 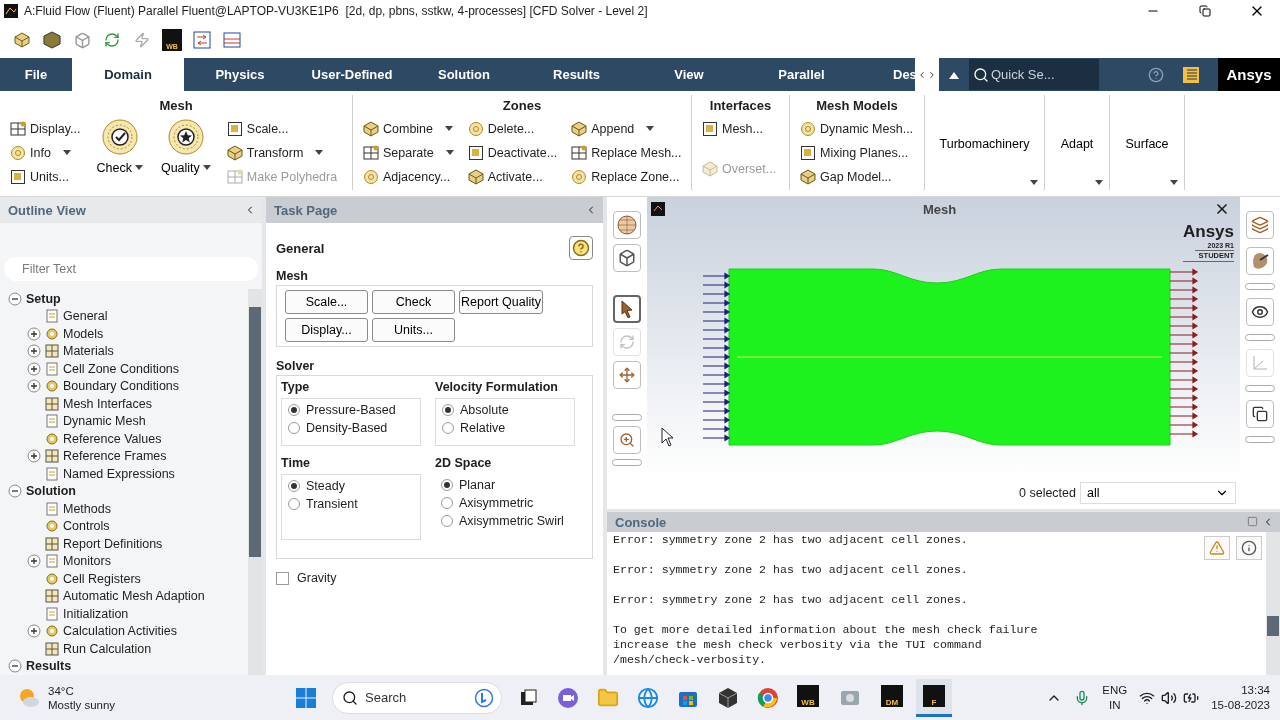 I want to click on tree-item: Methods, so click(x=87, y=508).